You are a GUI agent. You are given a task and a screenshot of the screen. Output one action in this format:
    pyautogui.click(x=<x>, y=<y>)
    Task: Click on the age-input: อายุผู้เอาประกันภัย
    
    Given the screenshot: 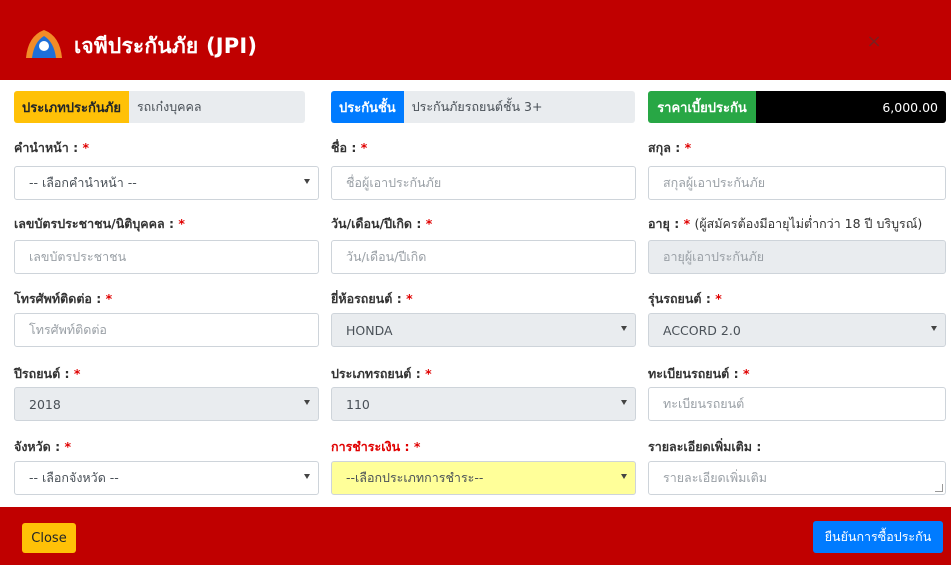 What is the action you would take?
    pyautogui.click(x=797, y=257)
    